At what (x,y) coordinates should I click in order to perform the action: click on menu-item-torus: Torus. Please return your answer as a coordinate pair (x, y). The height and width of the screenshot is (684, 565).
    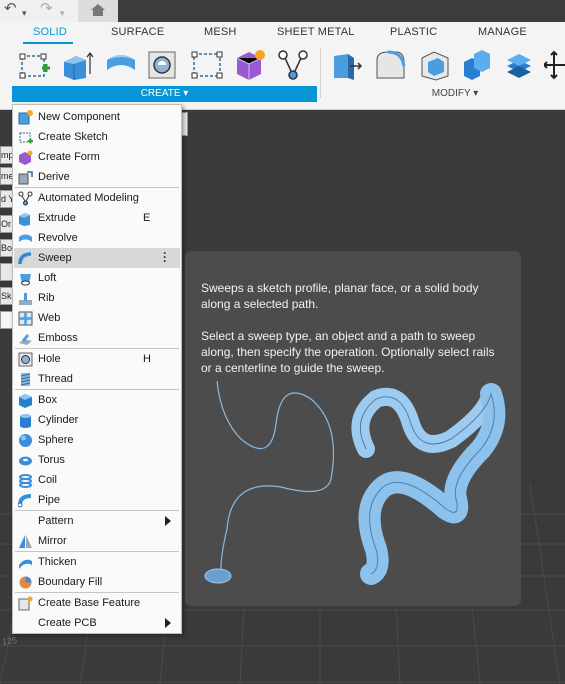
    Looking at the image, I should click on (97, 460).